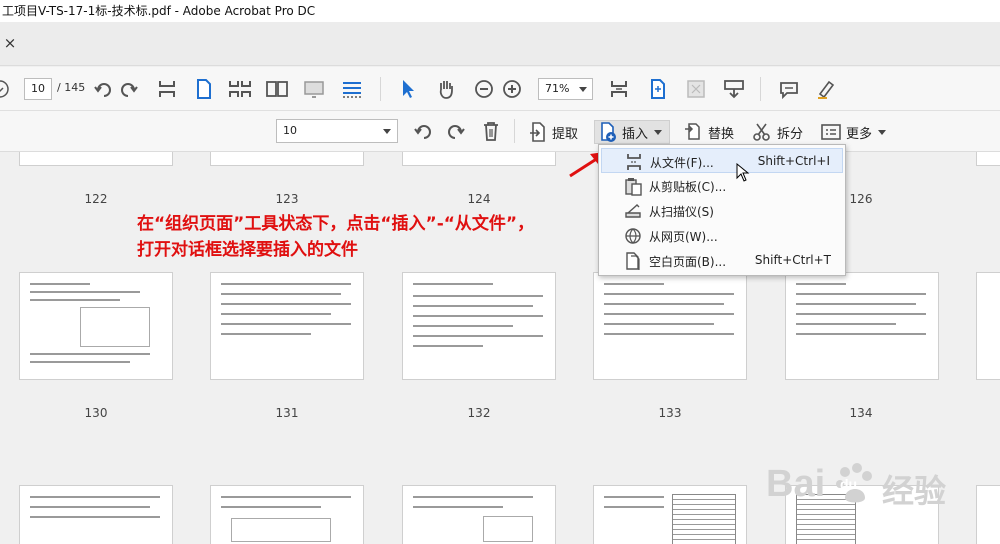 The width and height of the screenshot is (1000, 544). Describe the element at coordinates (287, 199) in the screenshot. I see `page-number-label: 123` at that location.